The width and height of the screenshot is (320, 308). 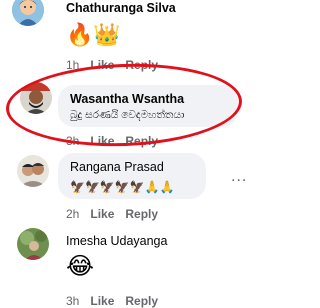 I want to click on comment-author: Chathuranga Silva, so click(x=121, y=8).